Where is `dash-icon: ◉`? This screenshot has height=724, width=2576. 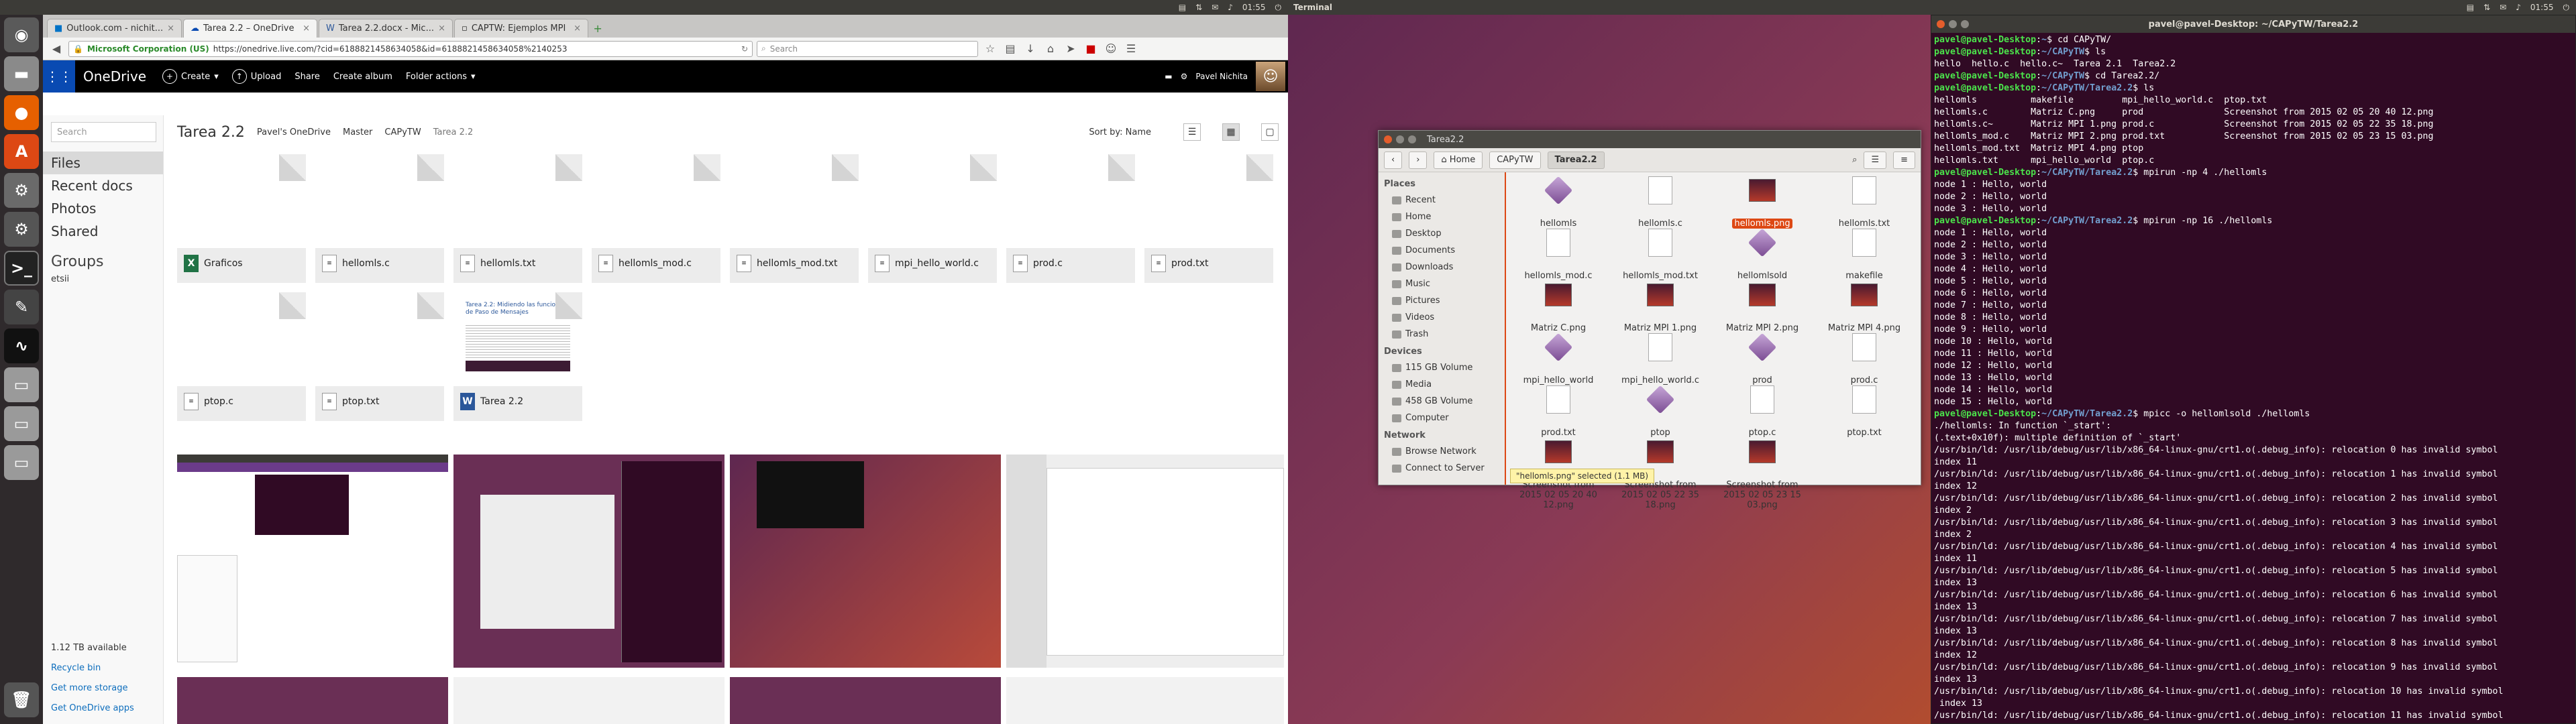
dash-icon: ◉ is located at coordinates (21, 34).